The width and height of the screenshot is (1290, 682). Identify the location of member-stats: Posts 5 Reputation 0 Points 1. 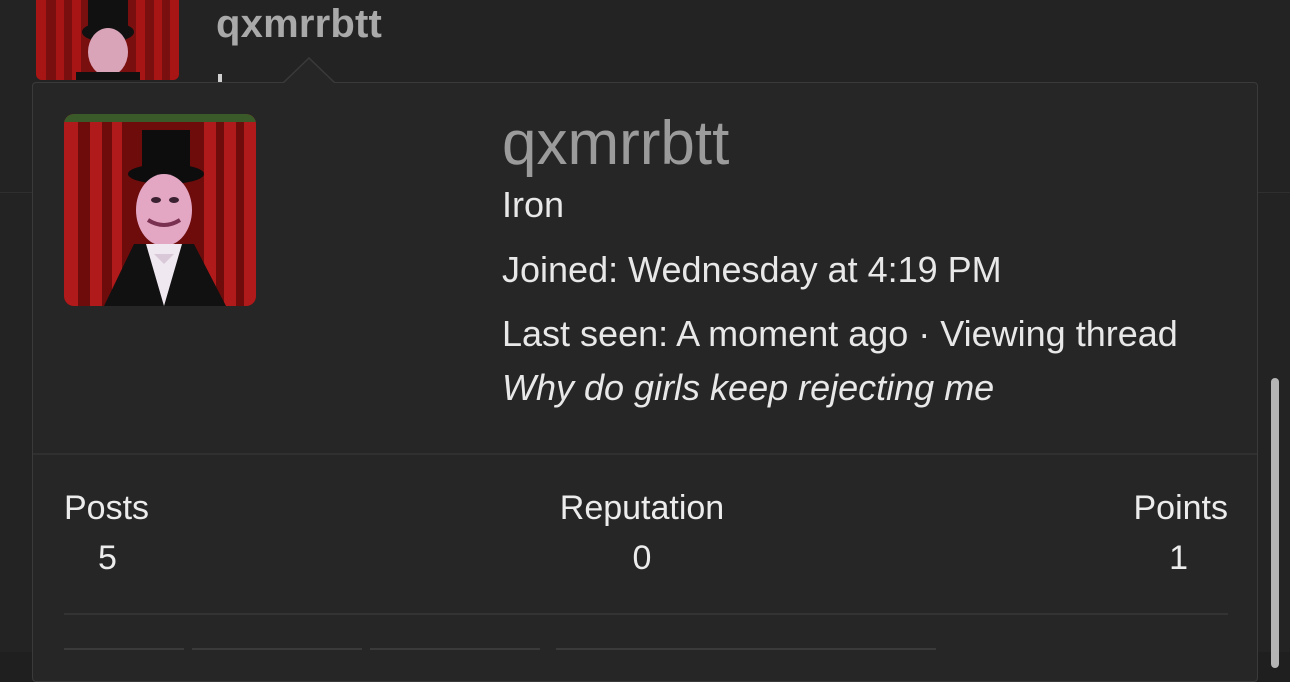
(646, 538).